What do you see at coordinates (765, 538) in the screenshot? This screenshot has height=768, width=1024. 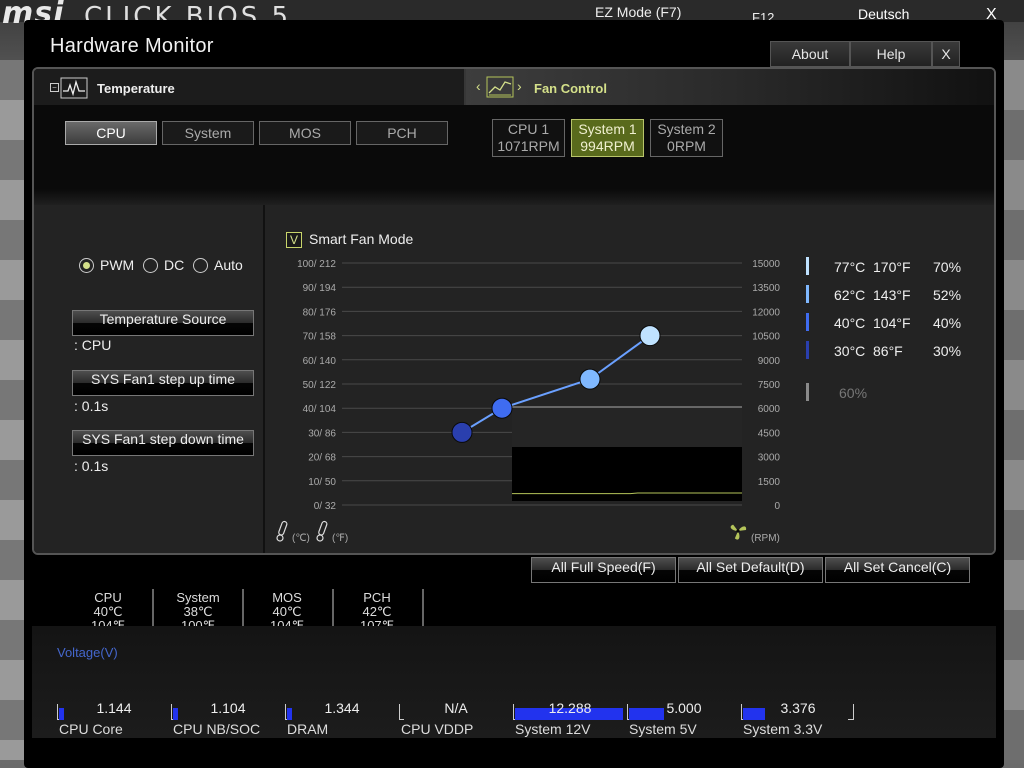 I see `rpm-axis-label: (RPM)` at bounding box center [765, 538].